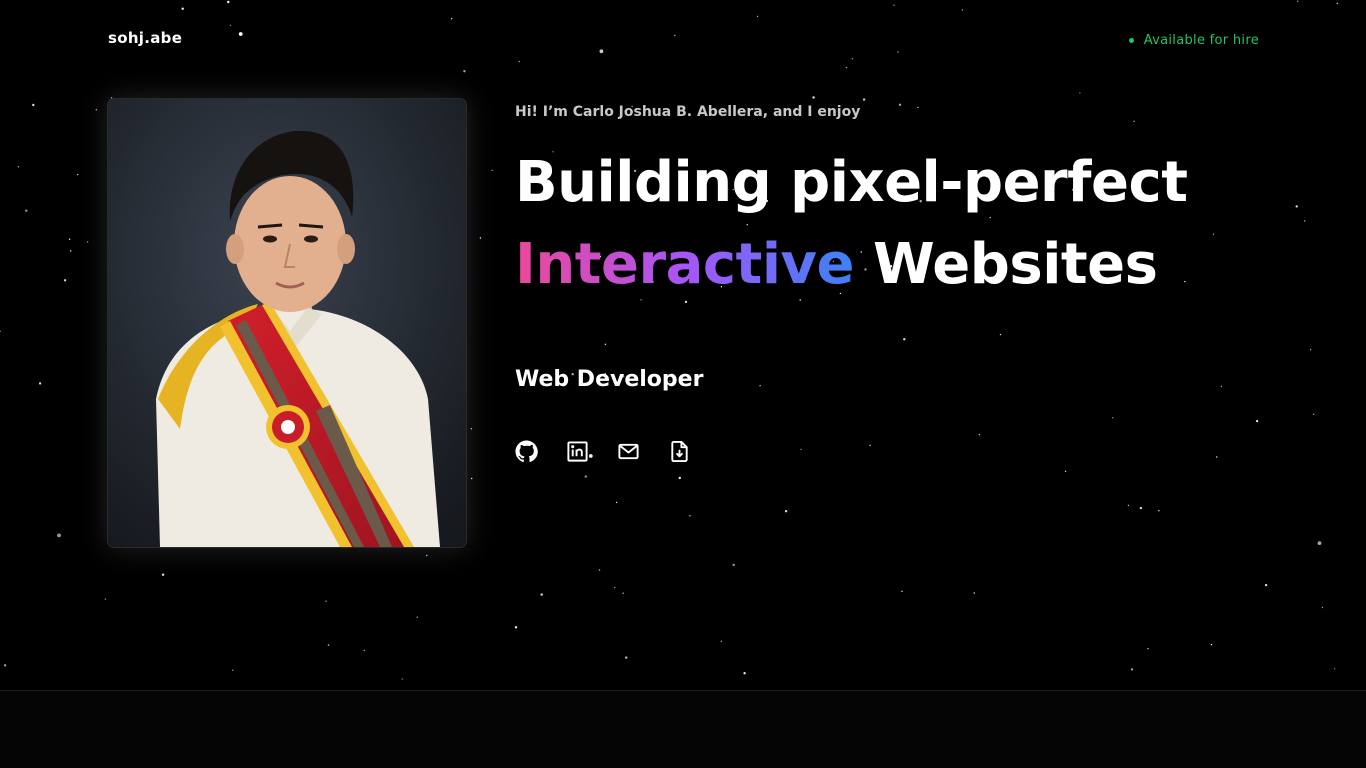 This screenshot has height=768, width=1366. What do you see at coordinates (683, 40) in the screenshot?
I see `site-header: sohj.abe Available for hire` at bounding box center [683, 40].